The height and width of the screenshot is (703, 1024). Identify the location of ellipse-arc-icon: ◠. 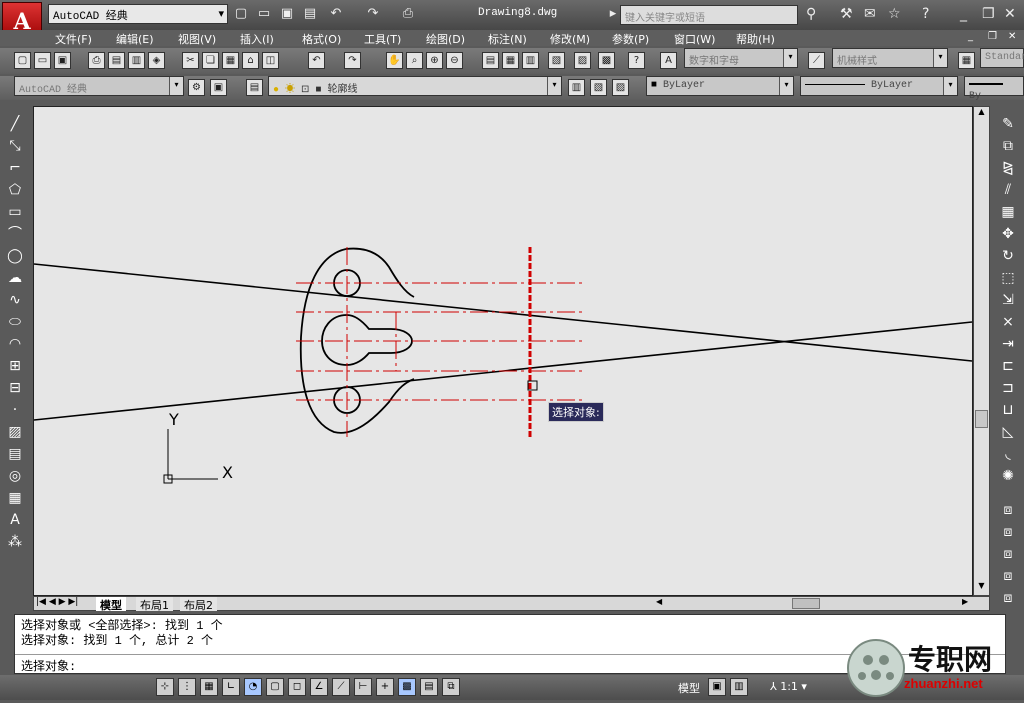
(15, 344).